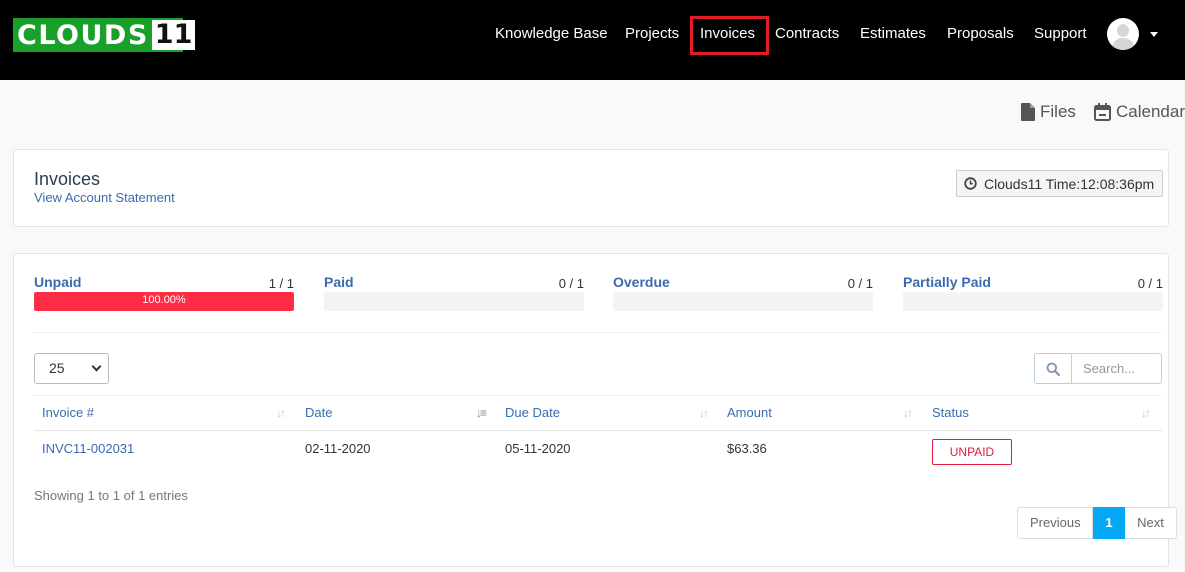 This screenshot has width=1185, height=572. I want to click on stat-label: Unpaid, so click(58, 282).